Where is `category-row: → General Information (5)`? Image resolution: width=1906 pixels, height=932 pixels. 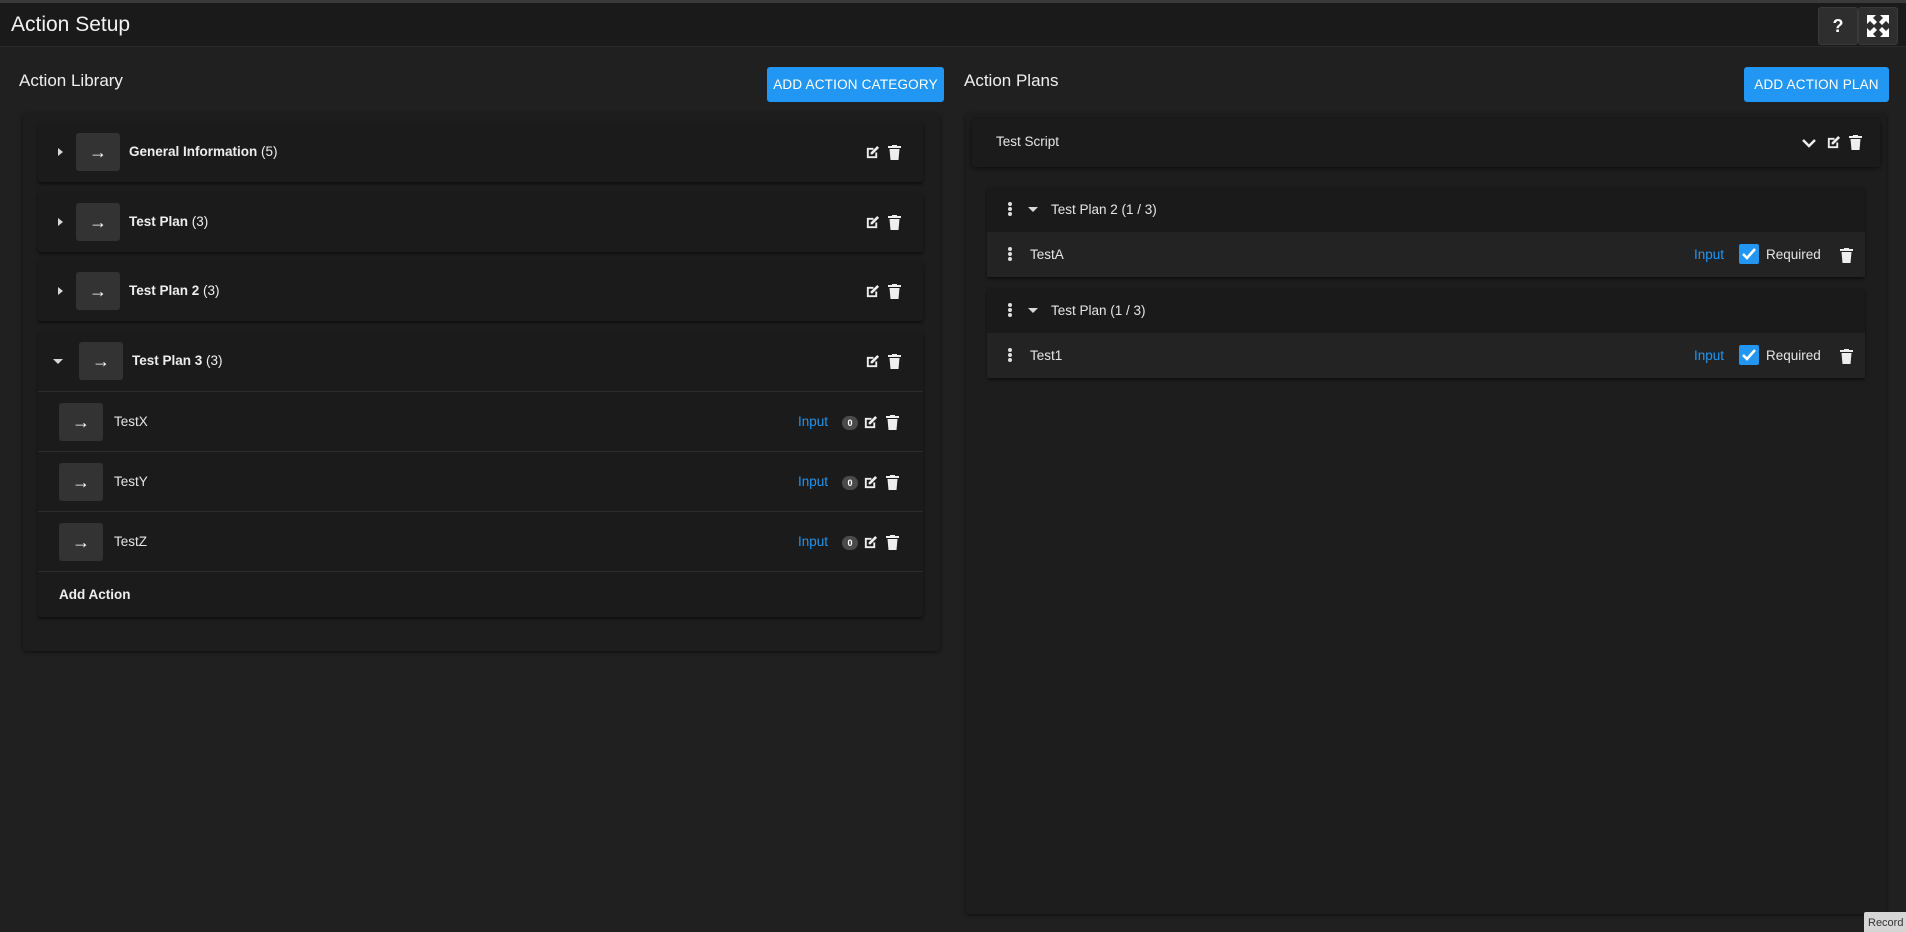
category-row: → General Information (5) is located at coordinates (480, 152).